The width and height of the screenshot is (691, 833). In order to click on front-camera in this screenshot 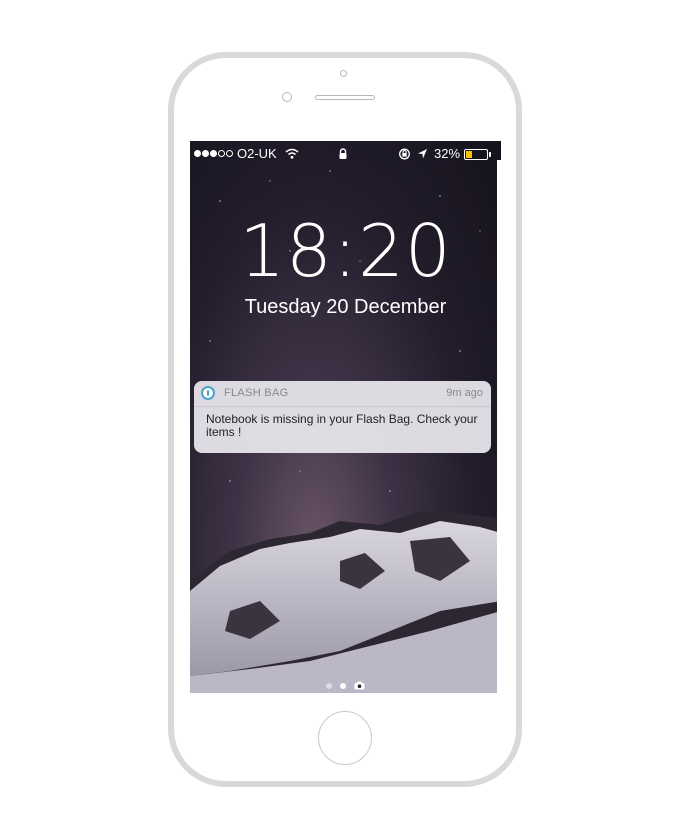, I will do `click(287, 97)`.